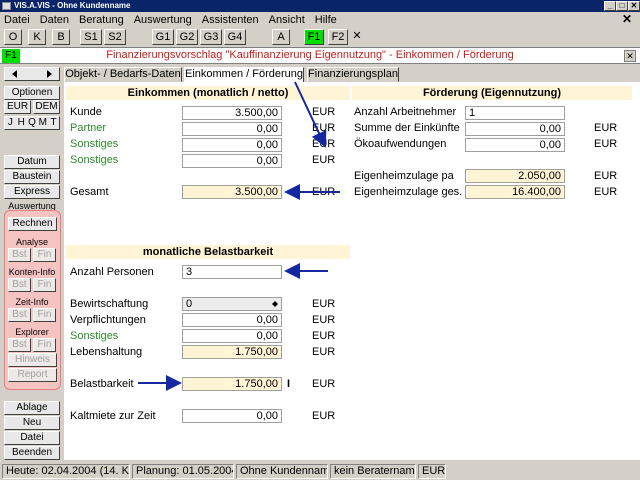  I want to click on toolbar-s2-button: S2, so click(115, 37).